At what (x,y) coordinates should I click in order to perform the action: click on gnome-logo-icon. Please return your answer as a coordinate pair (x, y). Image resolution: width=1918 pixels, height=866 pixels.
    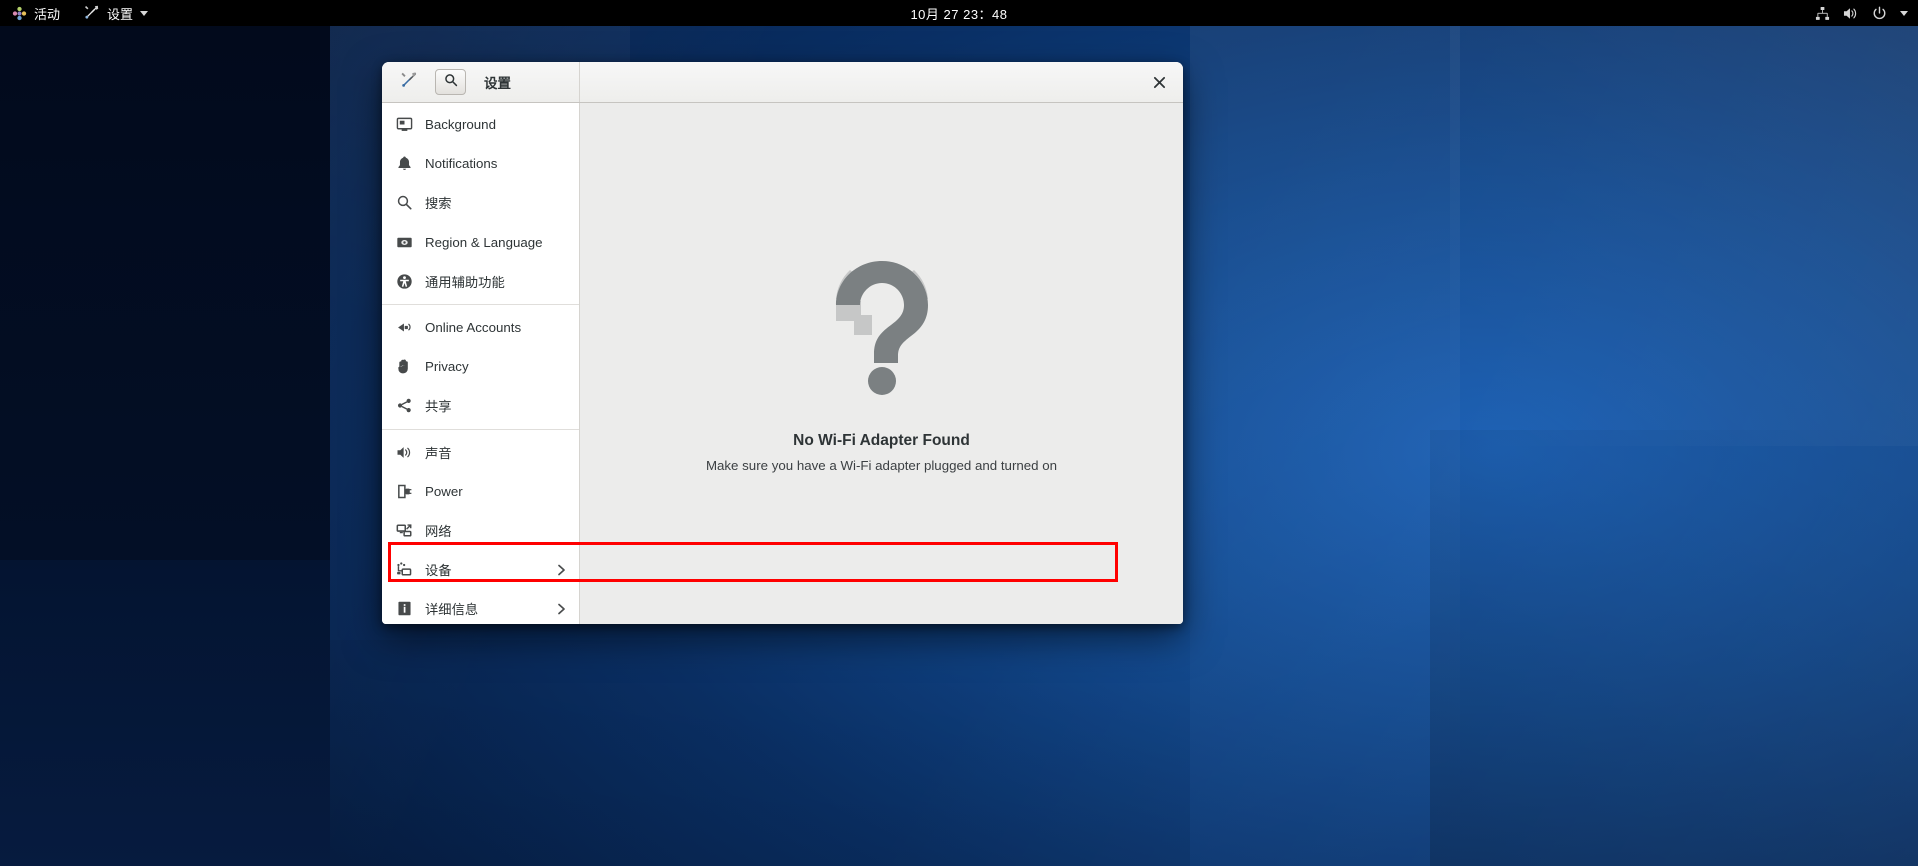
    Looking at the image, I should click on (19, 13).